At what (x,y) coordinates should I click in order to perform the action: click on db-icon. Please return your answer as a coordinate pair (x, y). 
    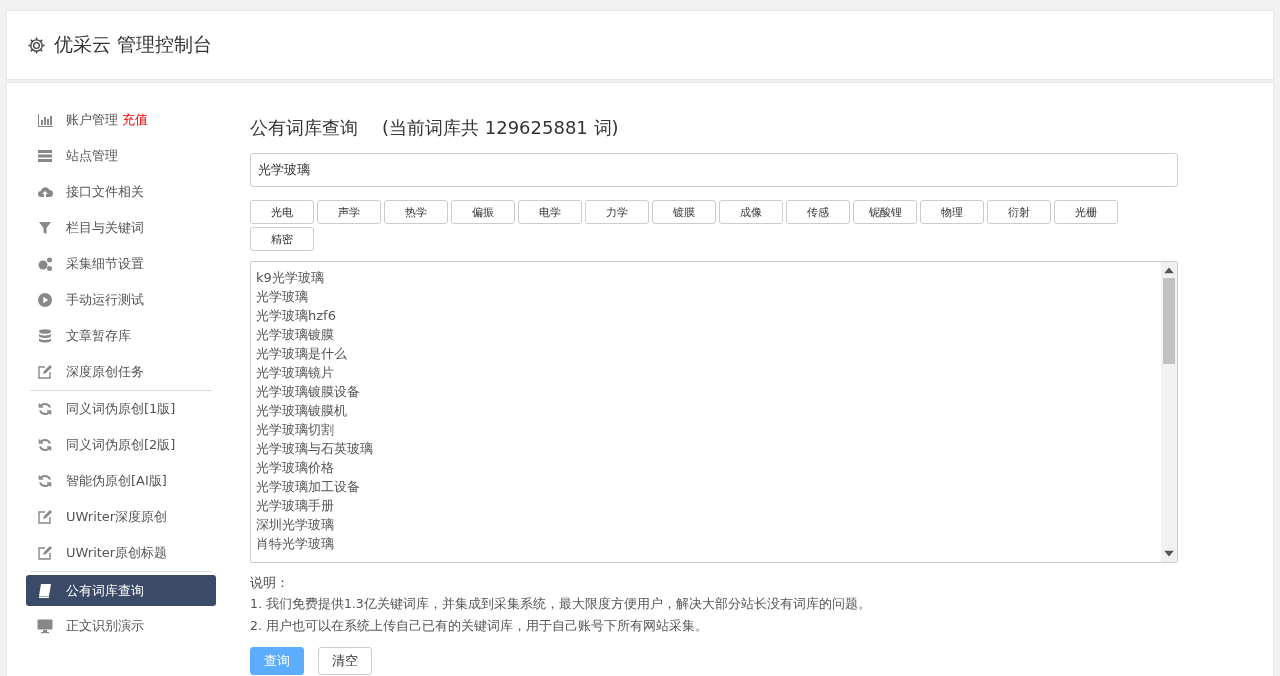
    Looking at the image, I should click on (45, 336).